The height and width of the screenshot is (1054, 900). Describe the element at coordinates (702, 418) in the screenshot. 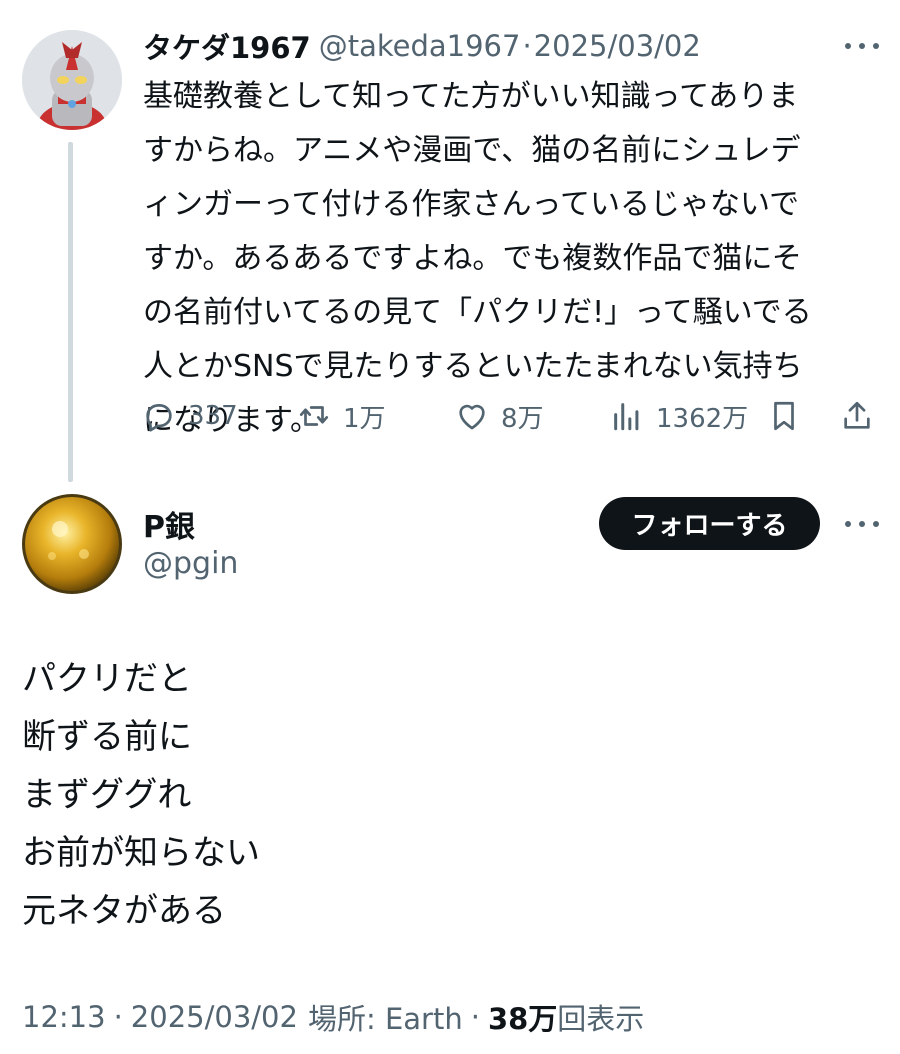

I see `views-count: 1362万` at that location.